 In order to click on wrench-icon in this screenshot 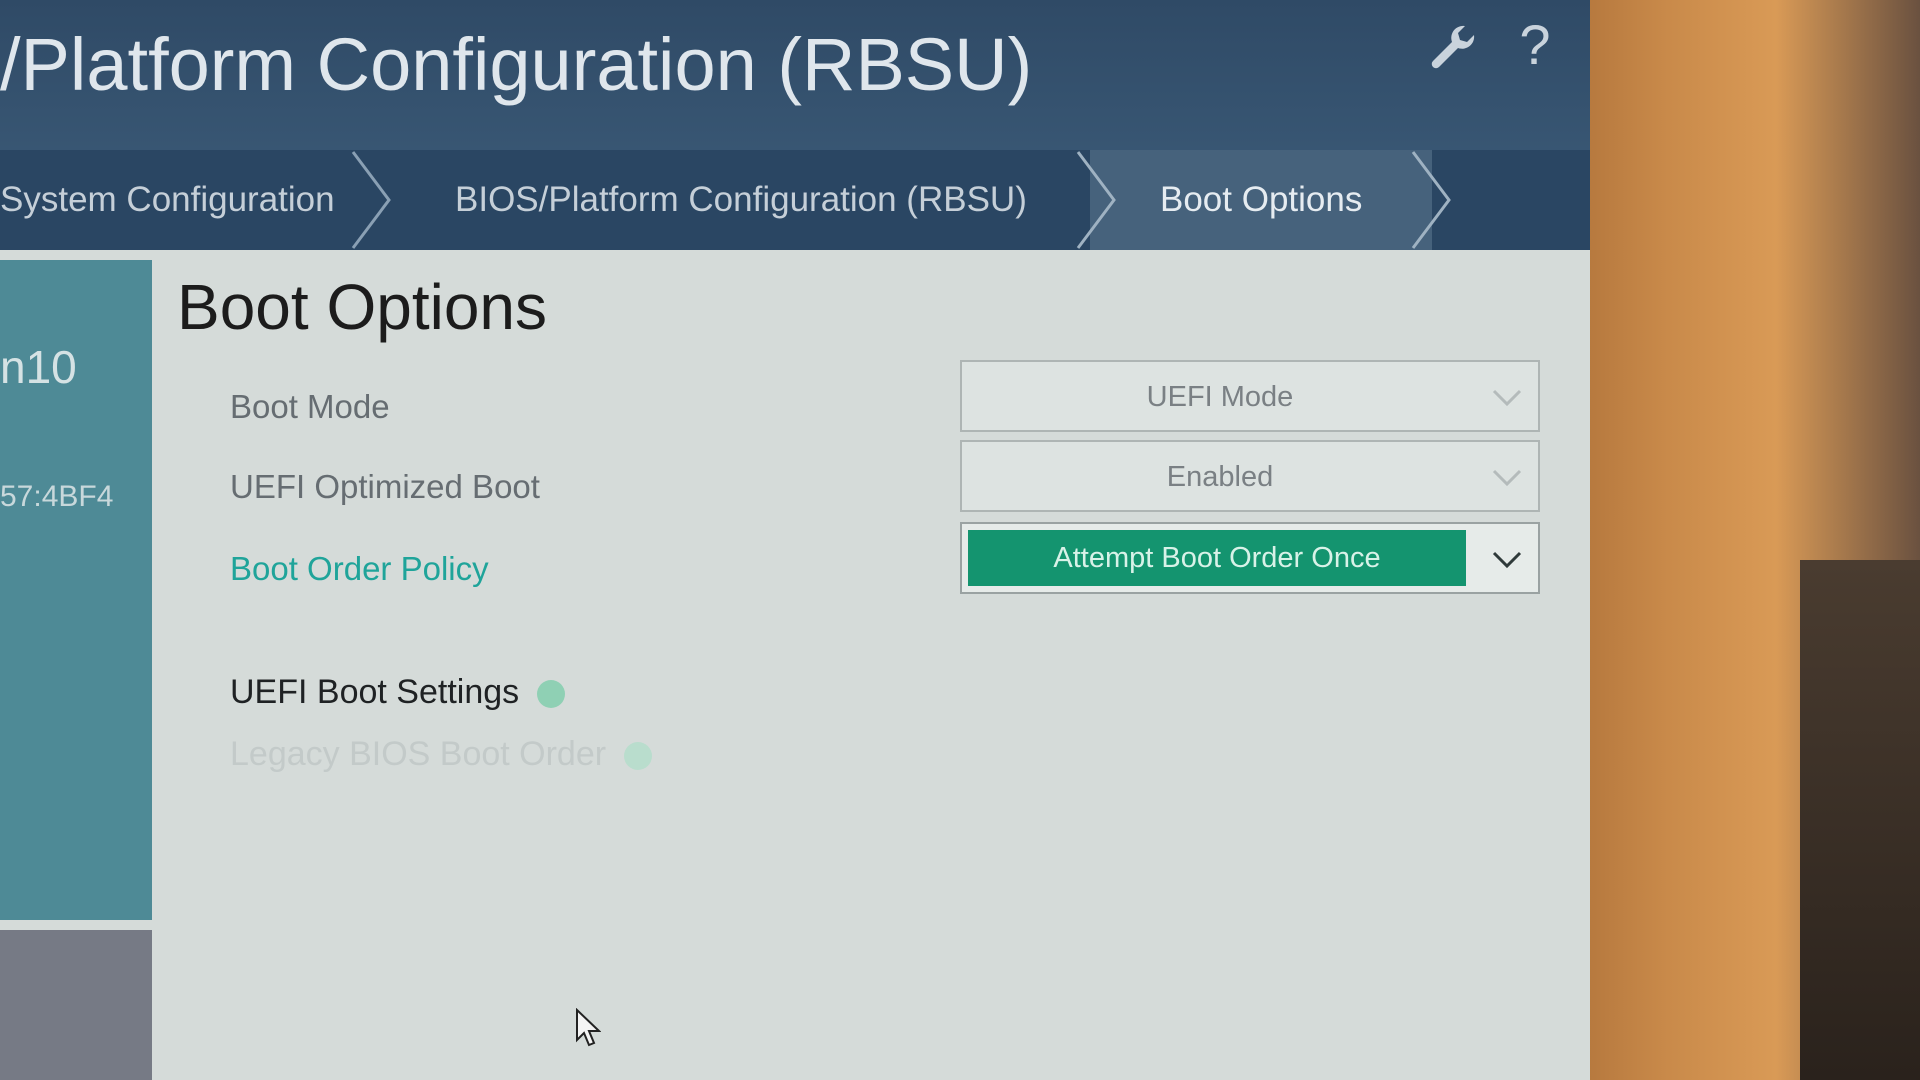, I will do `click(1453, 48)`.